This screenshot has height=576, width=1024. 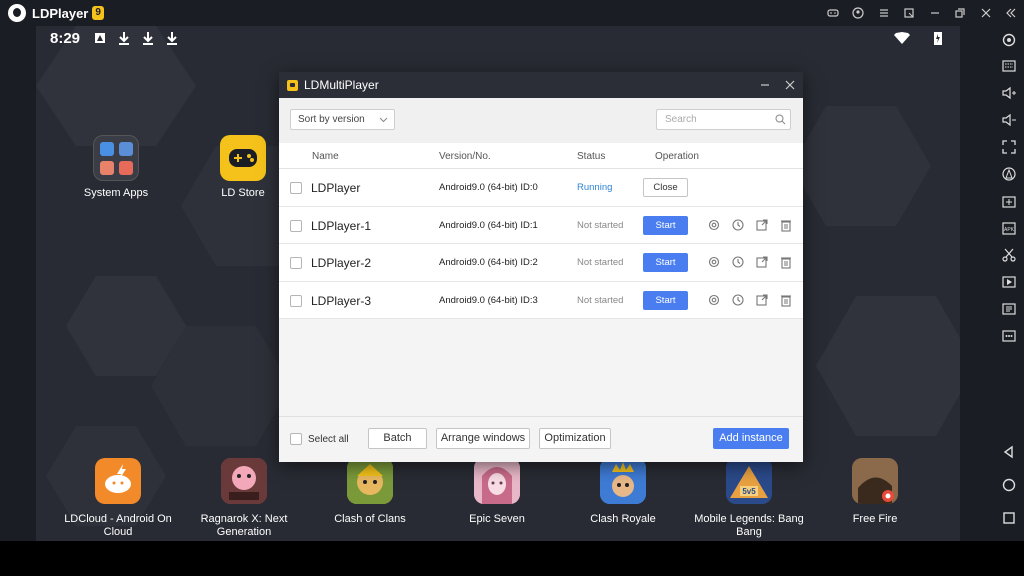 What do you see at coordinates (1009, 518) in the screenshot?
I see `recent-apps-icon` at bounding box center [1009, 518].